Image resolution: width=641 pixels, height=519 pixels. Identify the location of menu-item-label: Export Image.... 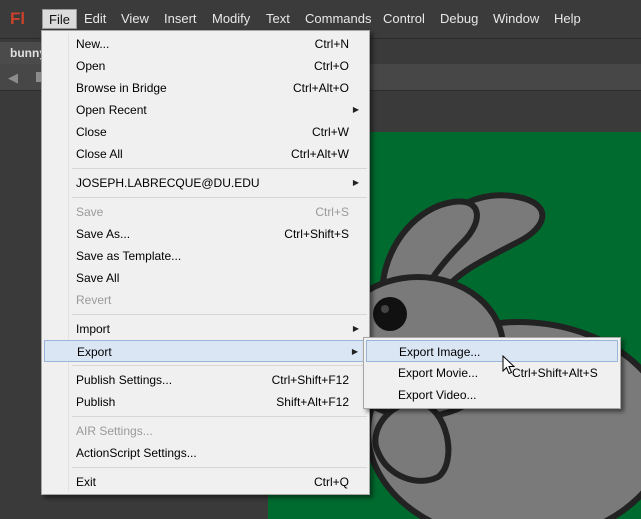
(440, 352).